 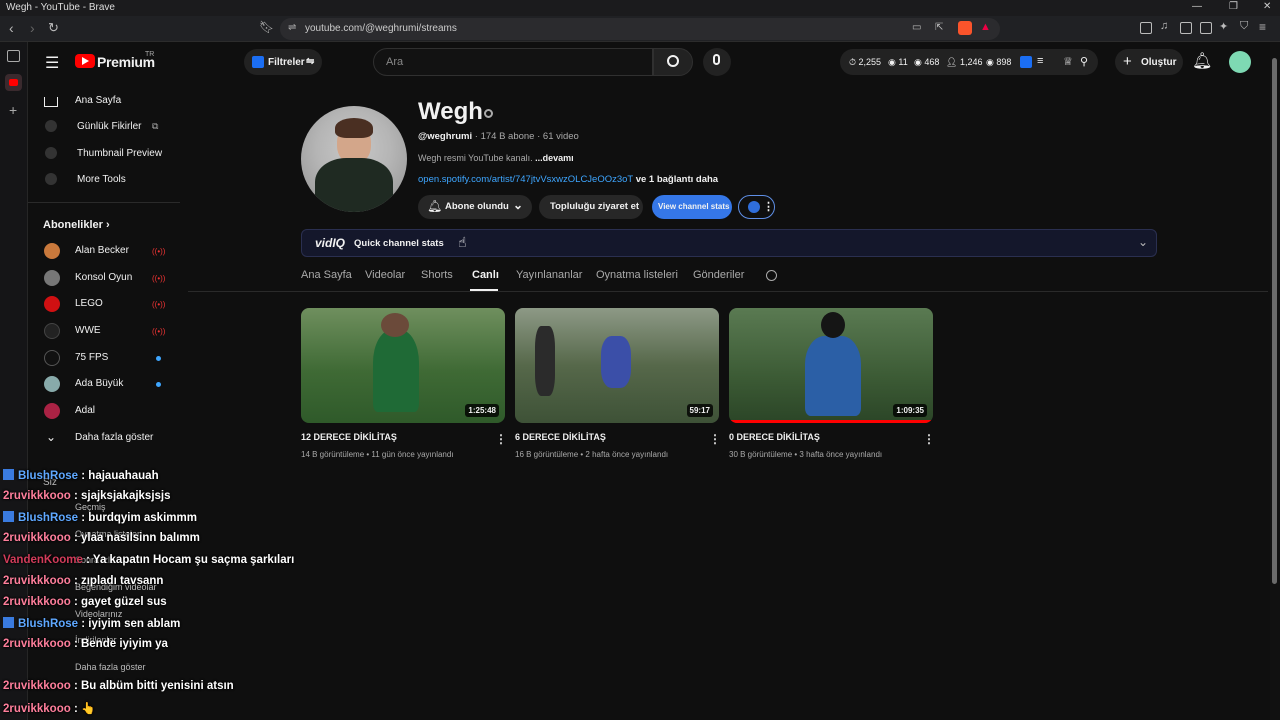 I want to click on new-content-dot, so click(x=158, y=384).